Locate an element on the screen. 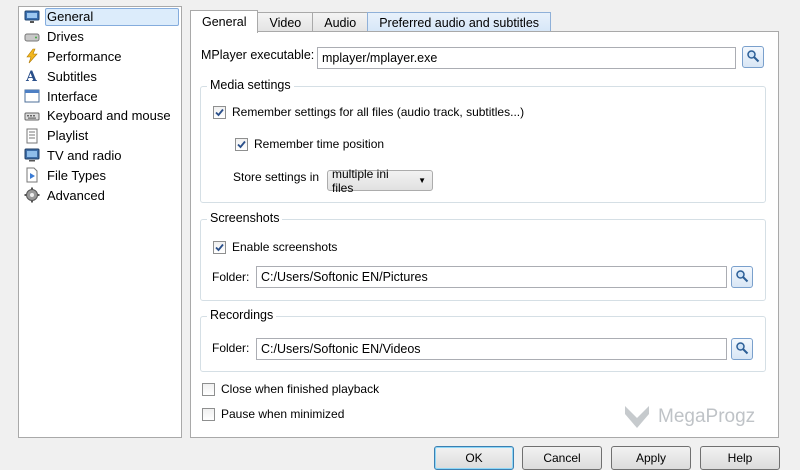 The width and height of the screenshot is (800, 470). lightning-icon is located at coordinates (32, 56).